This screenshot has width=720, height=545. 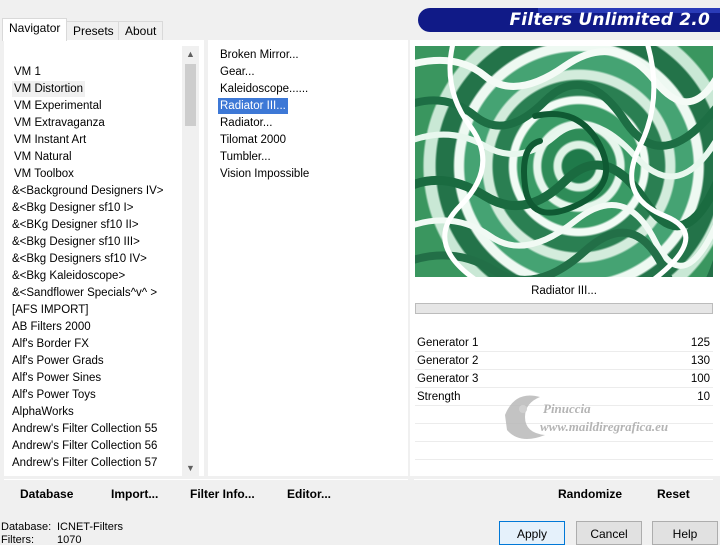 I want to click on status-database-label: Database:, so click(x=26, y=527).